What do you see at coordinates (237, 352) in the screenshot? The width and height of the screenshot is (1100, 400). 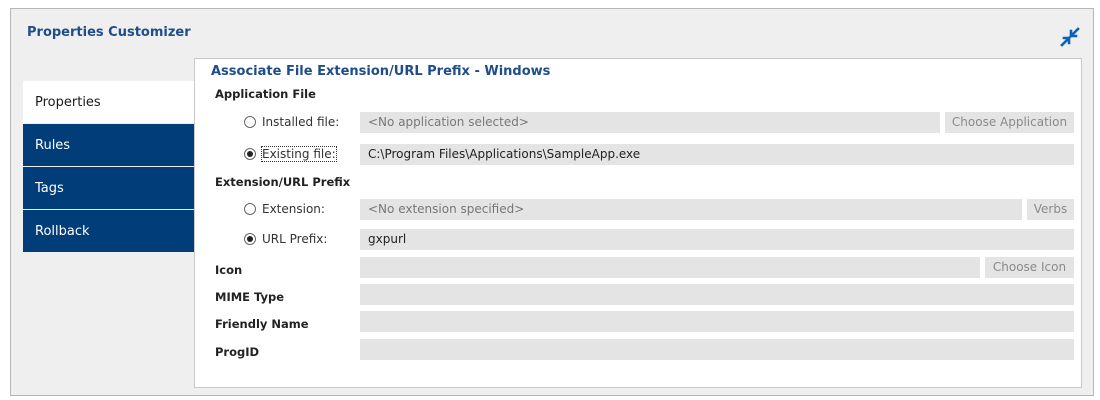 I see `progid-label: ProgID` at bounding box center [237, 352].